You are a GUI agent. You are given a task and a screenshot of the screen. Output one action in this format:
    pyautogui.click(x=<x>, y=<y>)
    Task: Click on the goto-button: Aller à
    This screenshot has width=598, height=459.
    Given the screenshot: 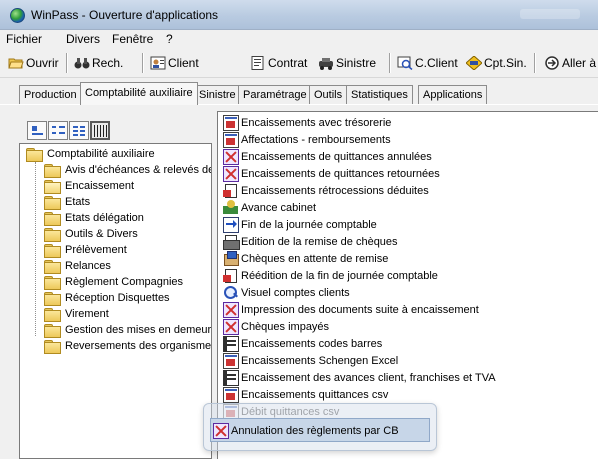 What is the action you would take?
    pyautogui.click(x=570, y=63)
    